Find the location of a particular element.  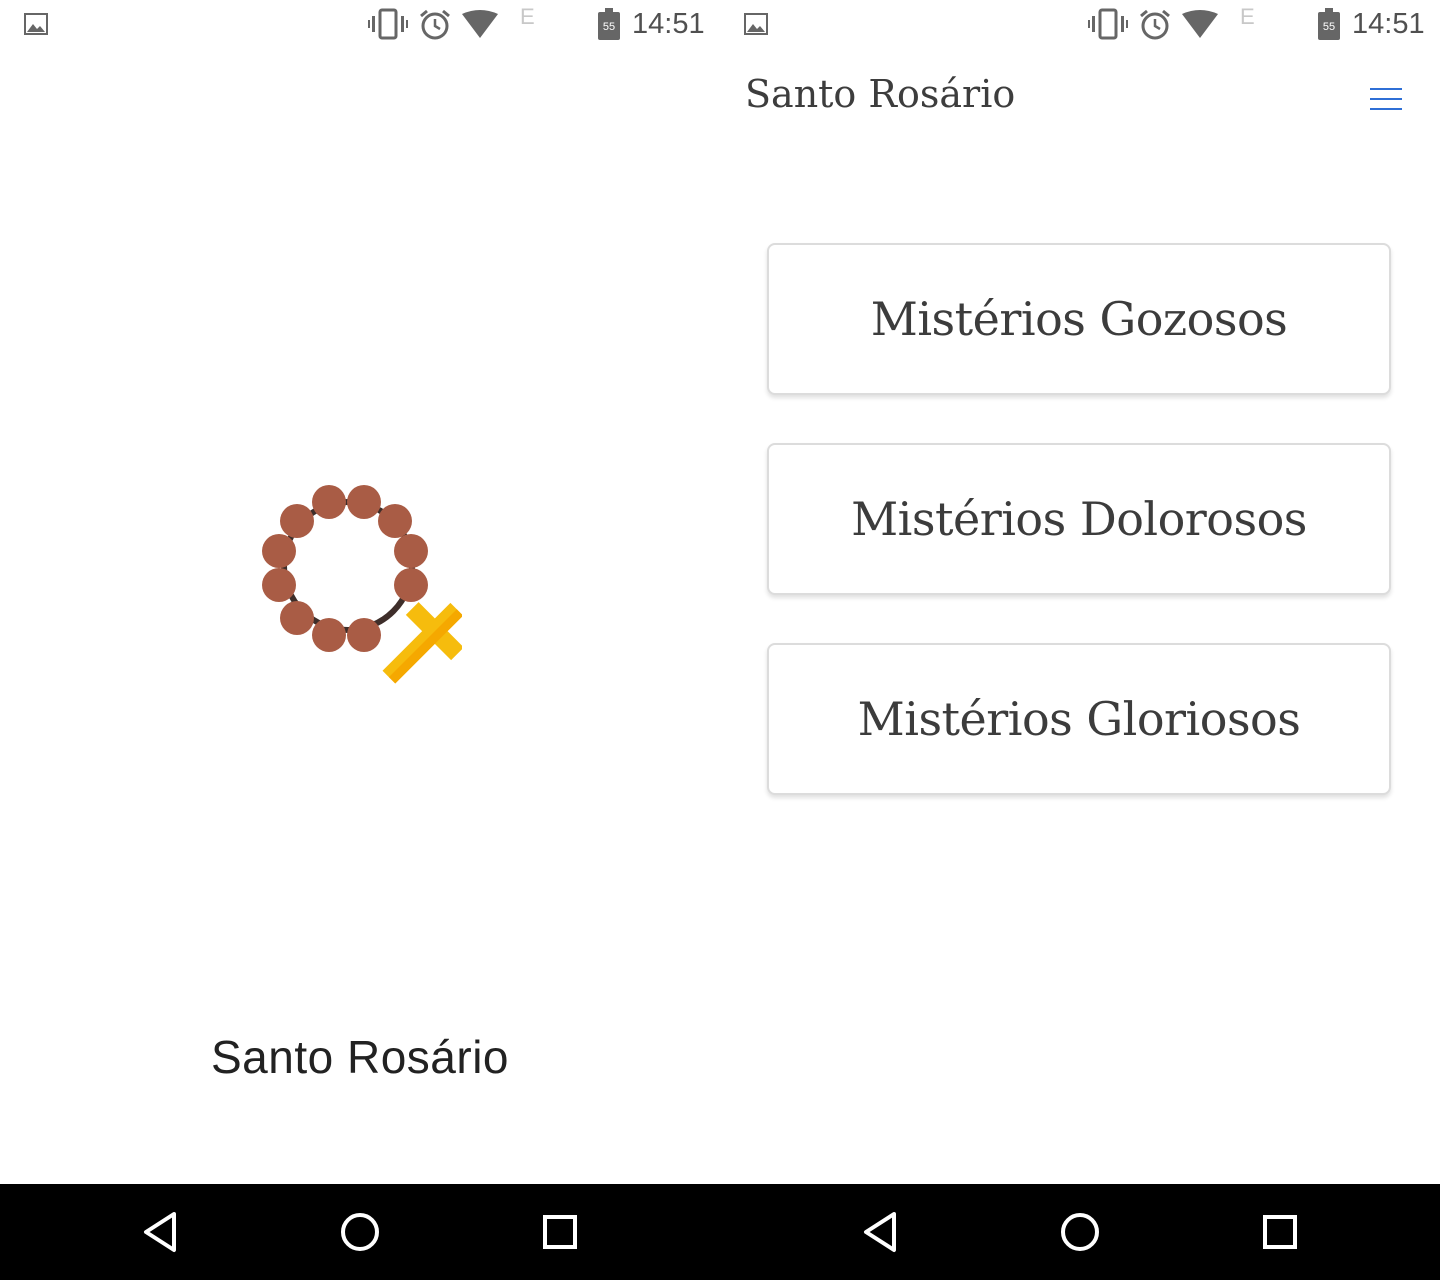

page-title: Santo Rosário is located at coordinates (880, 94).